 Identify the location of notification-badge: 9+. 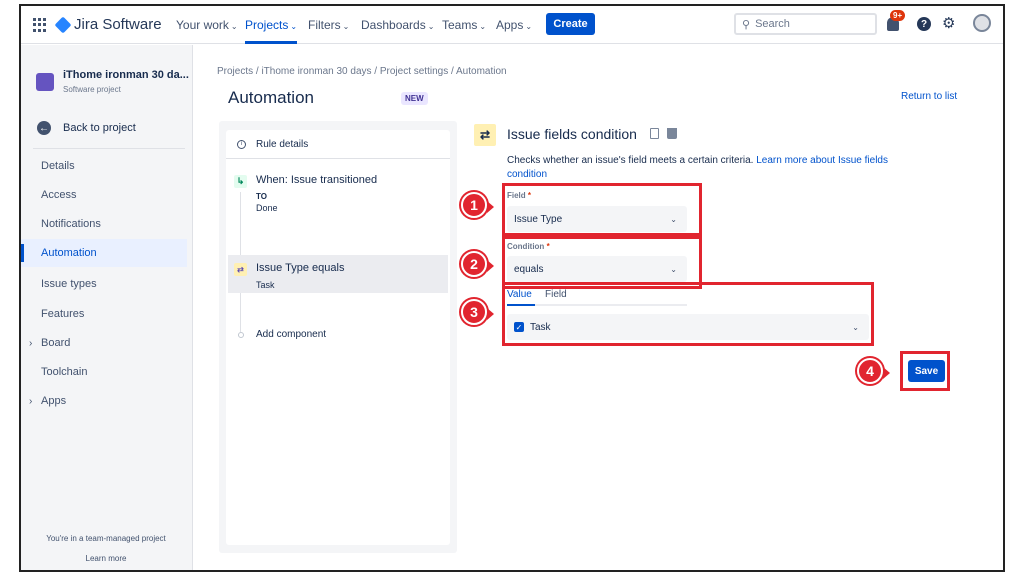
(898, 15).